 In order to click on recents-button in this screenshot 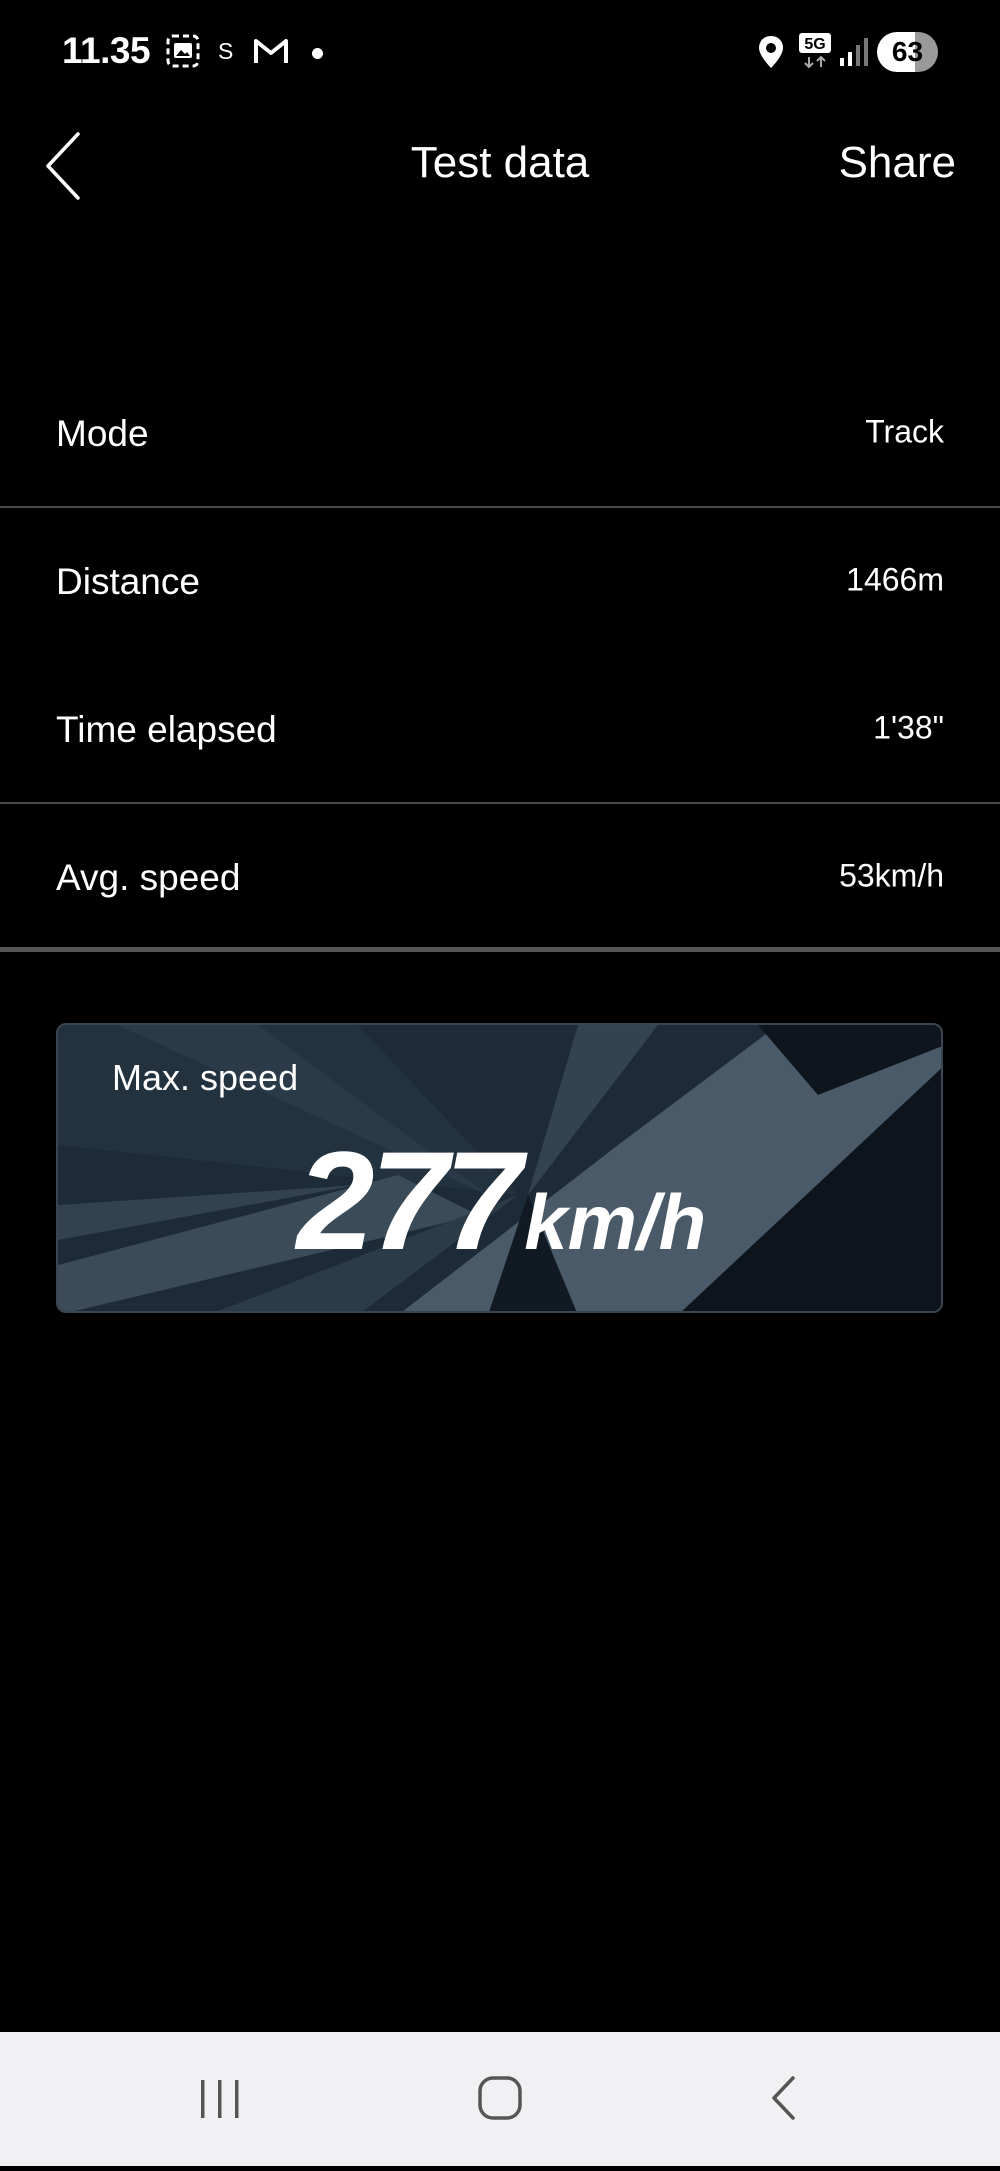, I will do `click(220, 2099)`.